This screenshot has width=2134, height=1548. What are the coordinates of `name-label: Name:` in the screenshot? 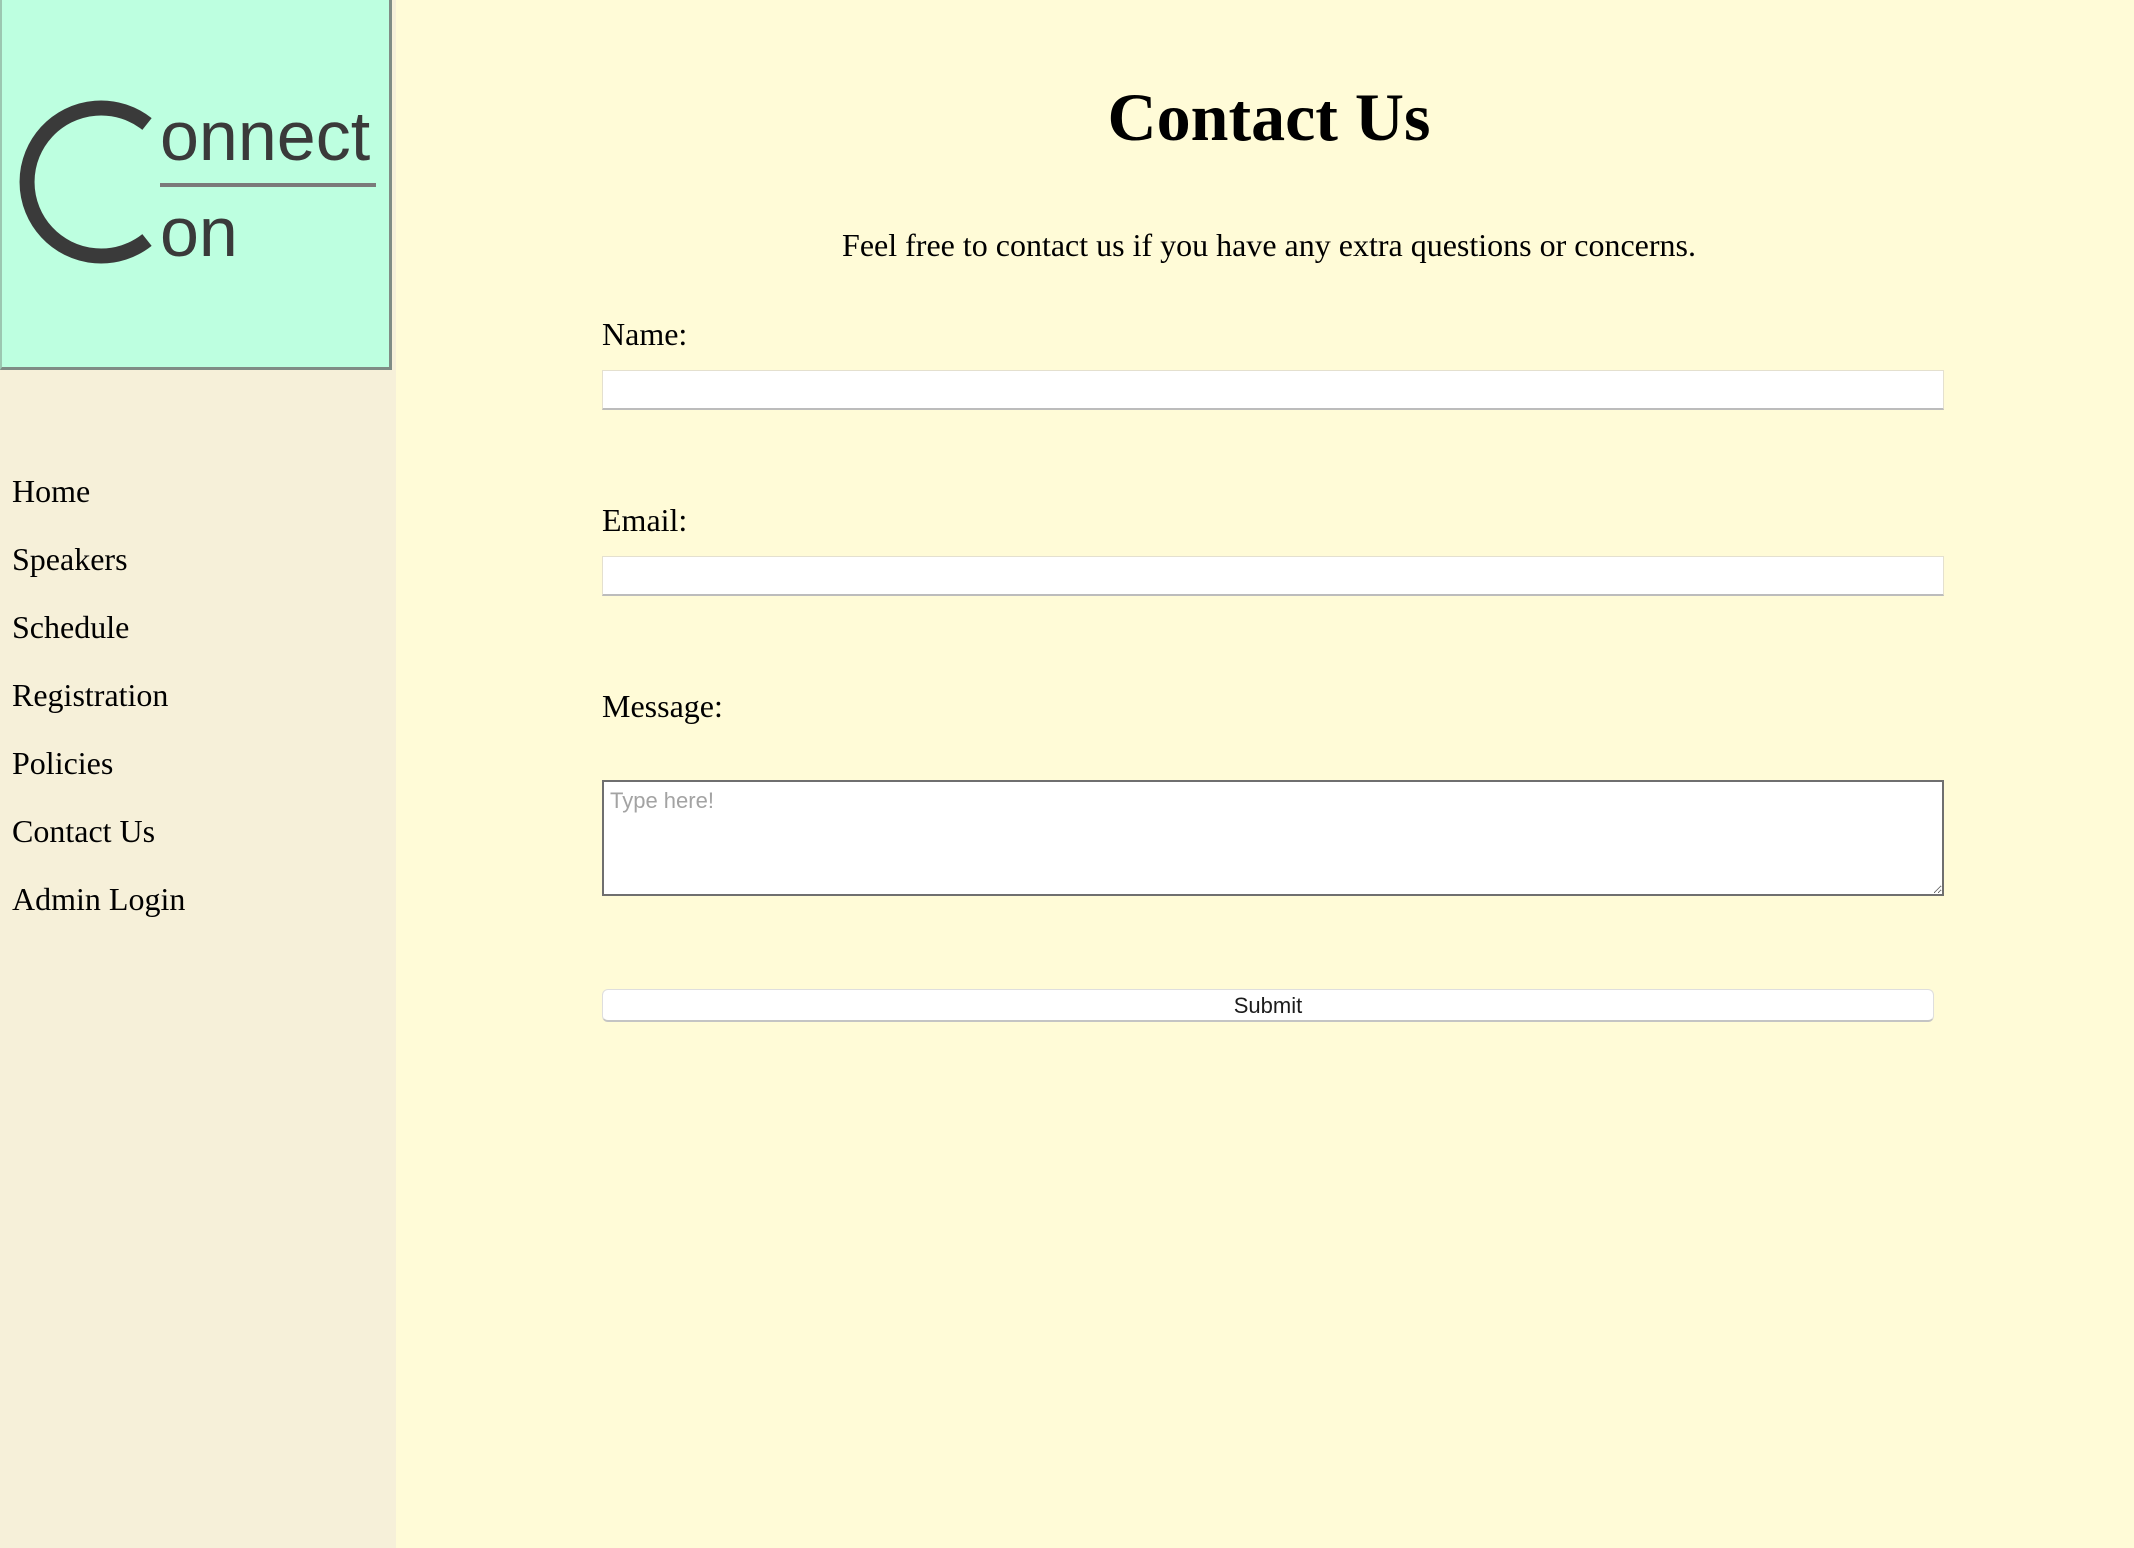 It's located at (645, 334).